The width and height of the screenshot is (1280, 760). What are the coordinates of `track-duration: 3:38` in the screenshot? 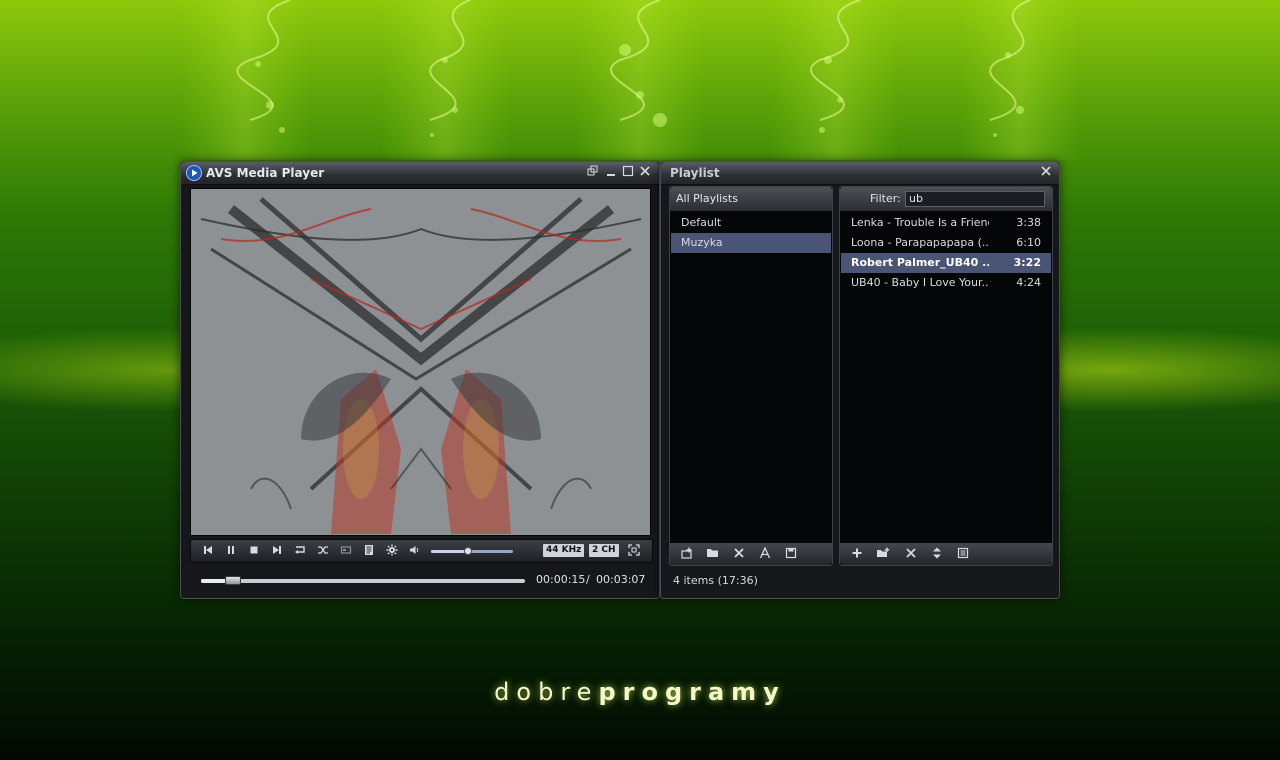 It's located at (1028, 222).